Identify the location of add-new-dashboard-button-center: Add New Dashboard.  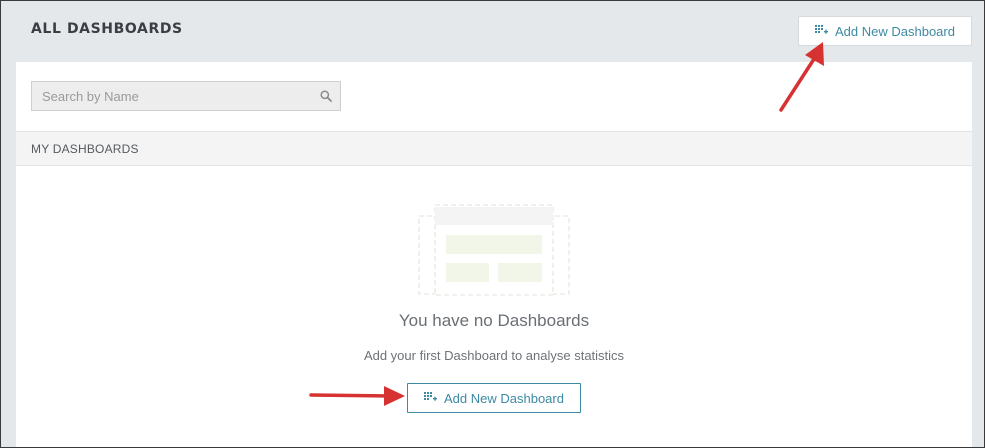
(494, 398).